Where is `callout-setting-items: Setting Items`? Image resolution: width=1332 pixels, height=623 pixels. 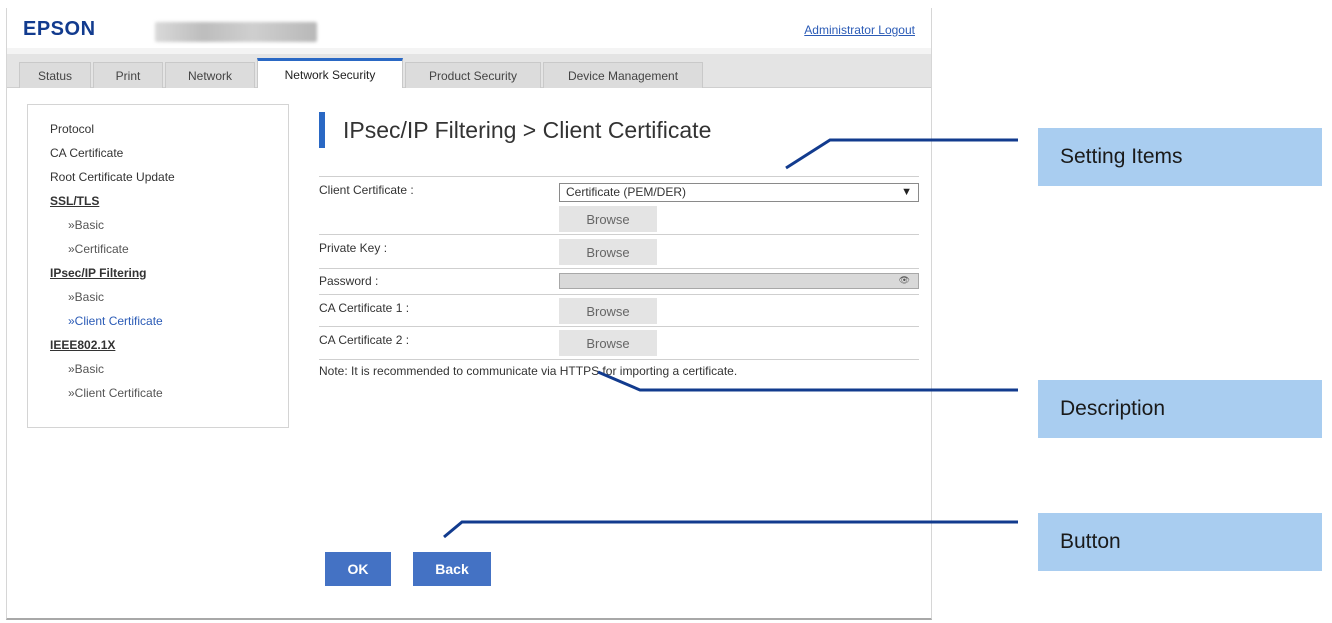
callout-setting-items: Setting Items is located at coordinates (1180, 157).